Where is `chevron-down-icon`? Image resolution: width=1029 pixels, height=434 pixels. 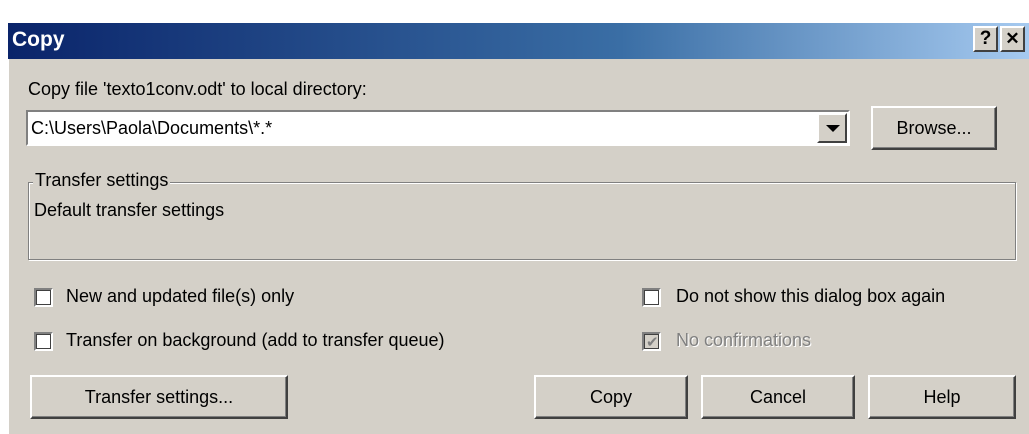
chevron-down-icon is located at coordinates (832, 128).